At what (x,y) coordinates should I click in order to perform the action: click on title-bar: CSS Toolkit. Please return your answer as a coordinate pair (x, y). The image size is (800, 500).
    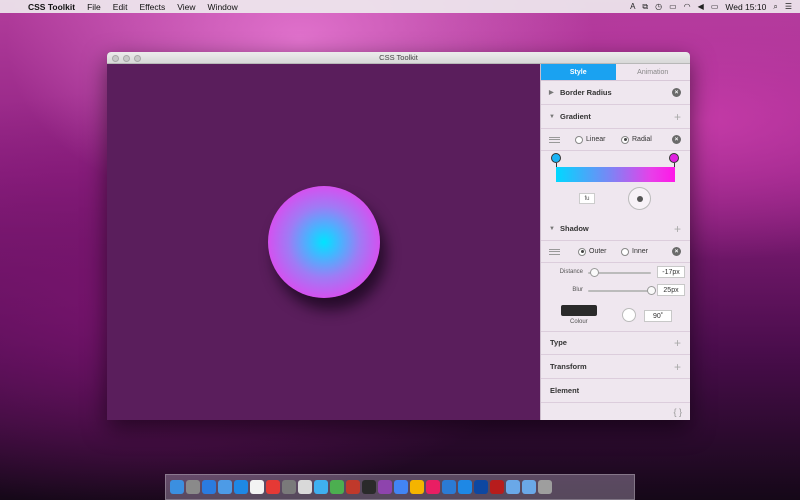
    Looking at the image, I should click on (398, 58).